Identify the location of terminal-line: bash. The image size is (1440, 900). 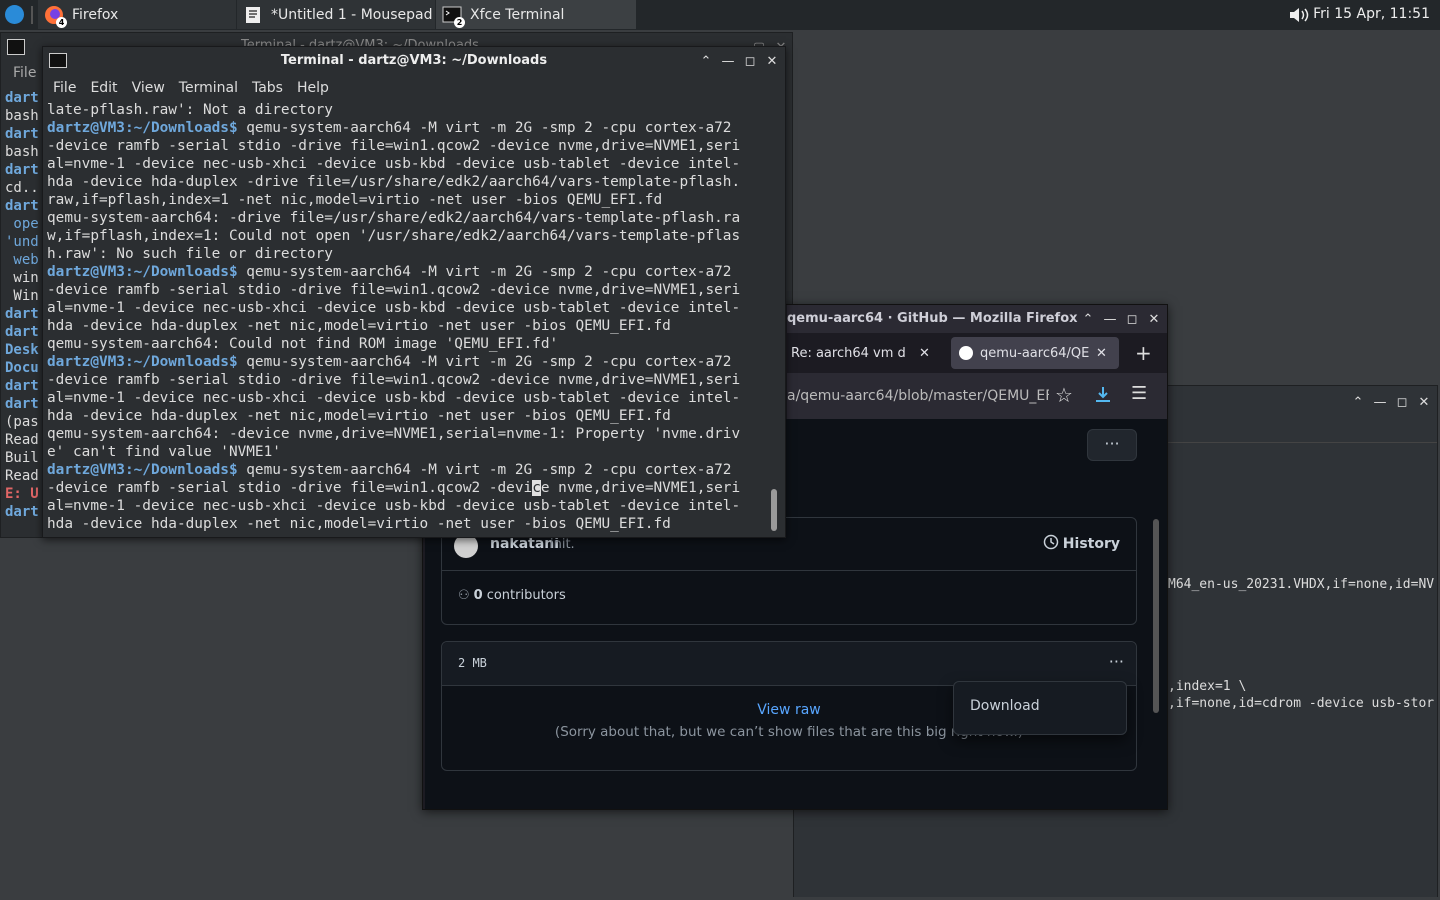
(22, 152).